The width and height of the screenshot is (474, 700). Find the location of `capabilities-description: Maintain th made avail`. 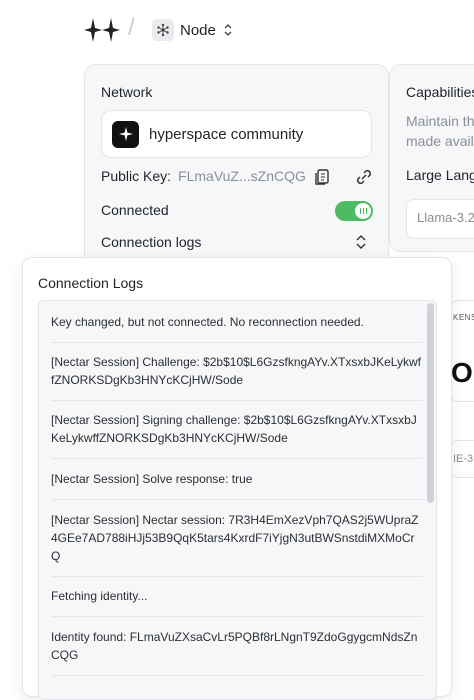

capabilities-description: Maintain th made avail is located at coordinates (440, 131).